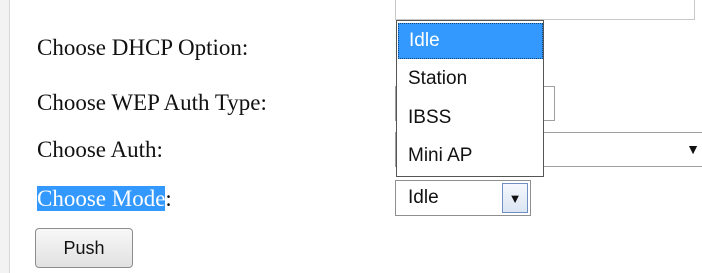 The image size is (702, 273). What do you see at coordinates (463, 198) in the screenshot?
I see `mode-select: Idle ▼` at bounding box center [463, 198].